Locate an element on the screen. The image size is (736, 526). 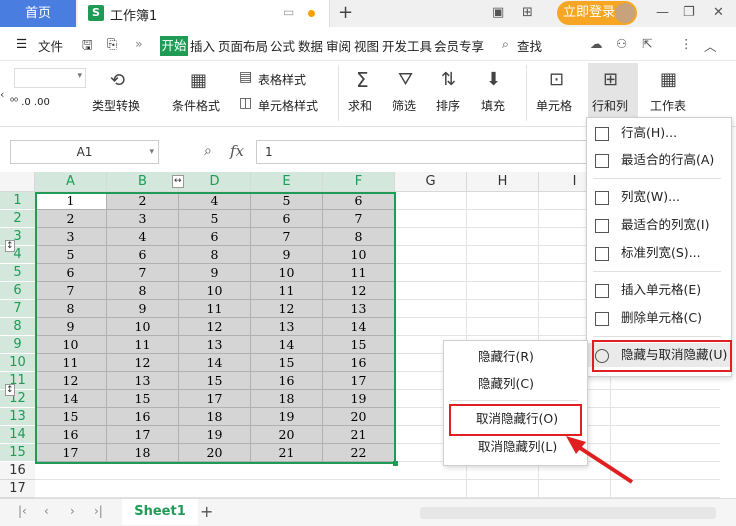
rowcol-label: 行和列 is located at coordinates (610, 105).